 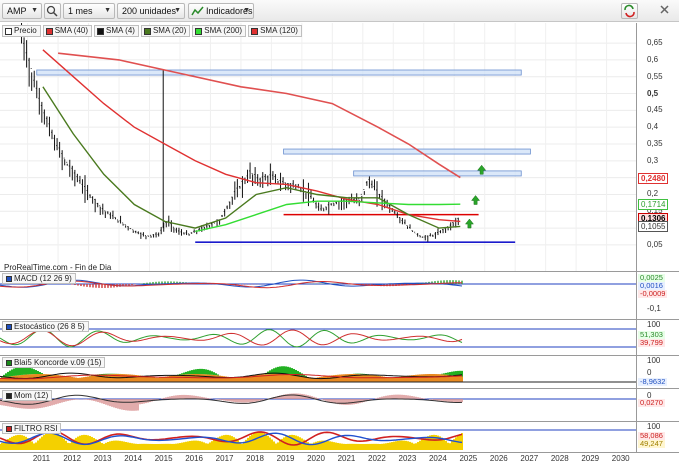 I want to click on axis-tick: 100, so click(x=654, y=324).